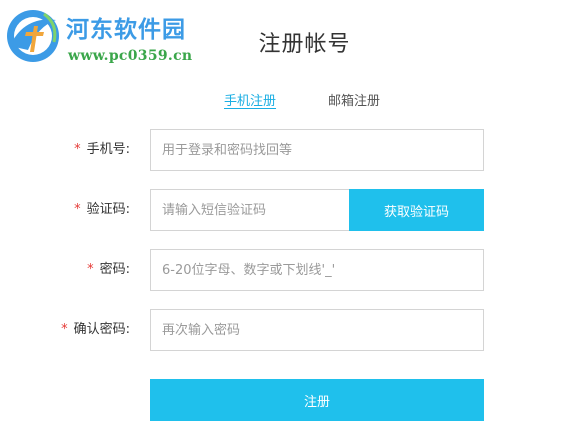  Describe the element at coordinates (250, 99) in the screenshot. I see `tab-phone-register: 手机注册` at that location.